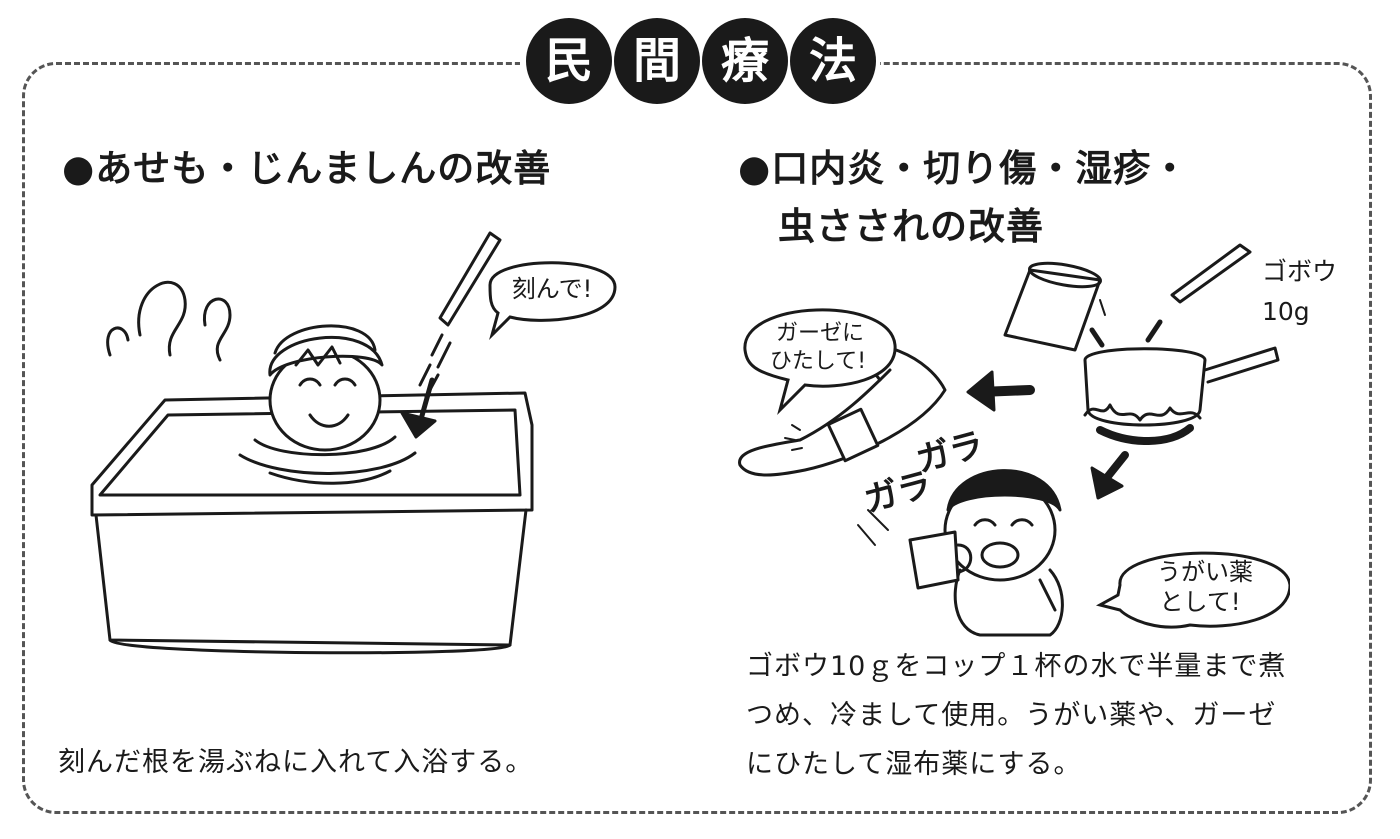 The width and height of the screenshot is (1400, 839). What do you see at coordinates (657, 61) in the screenshot?
I see `title-char-2: 間` at bounding box center [657, 61].